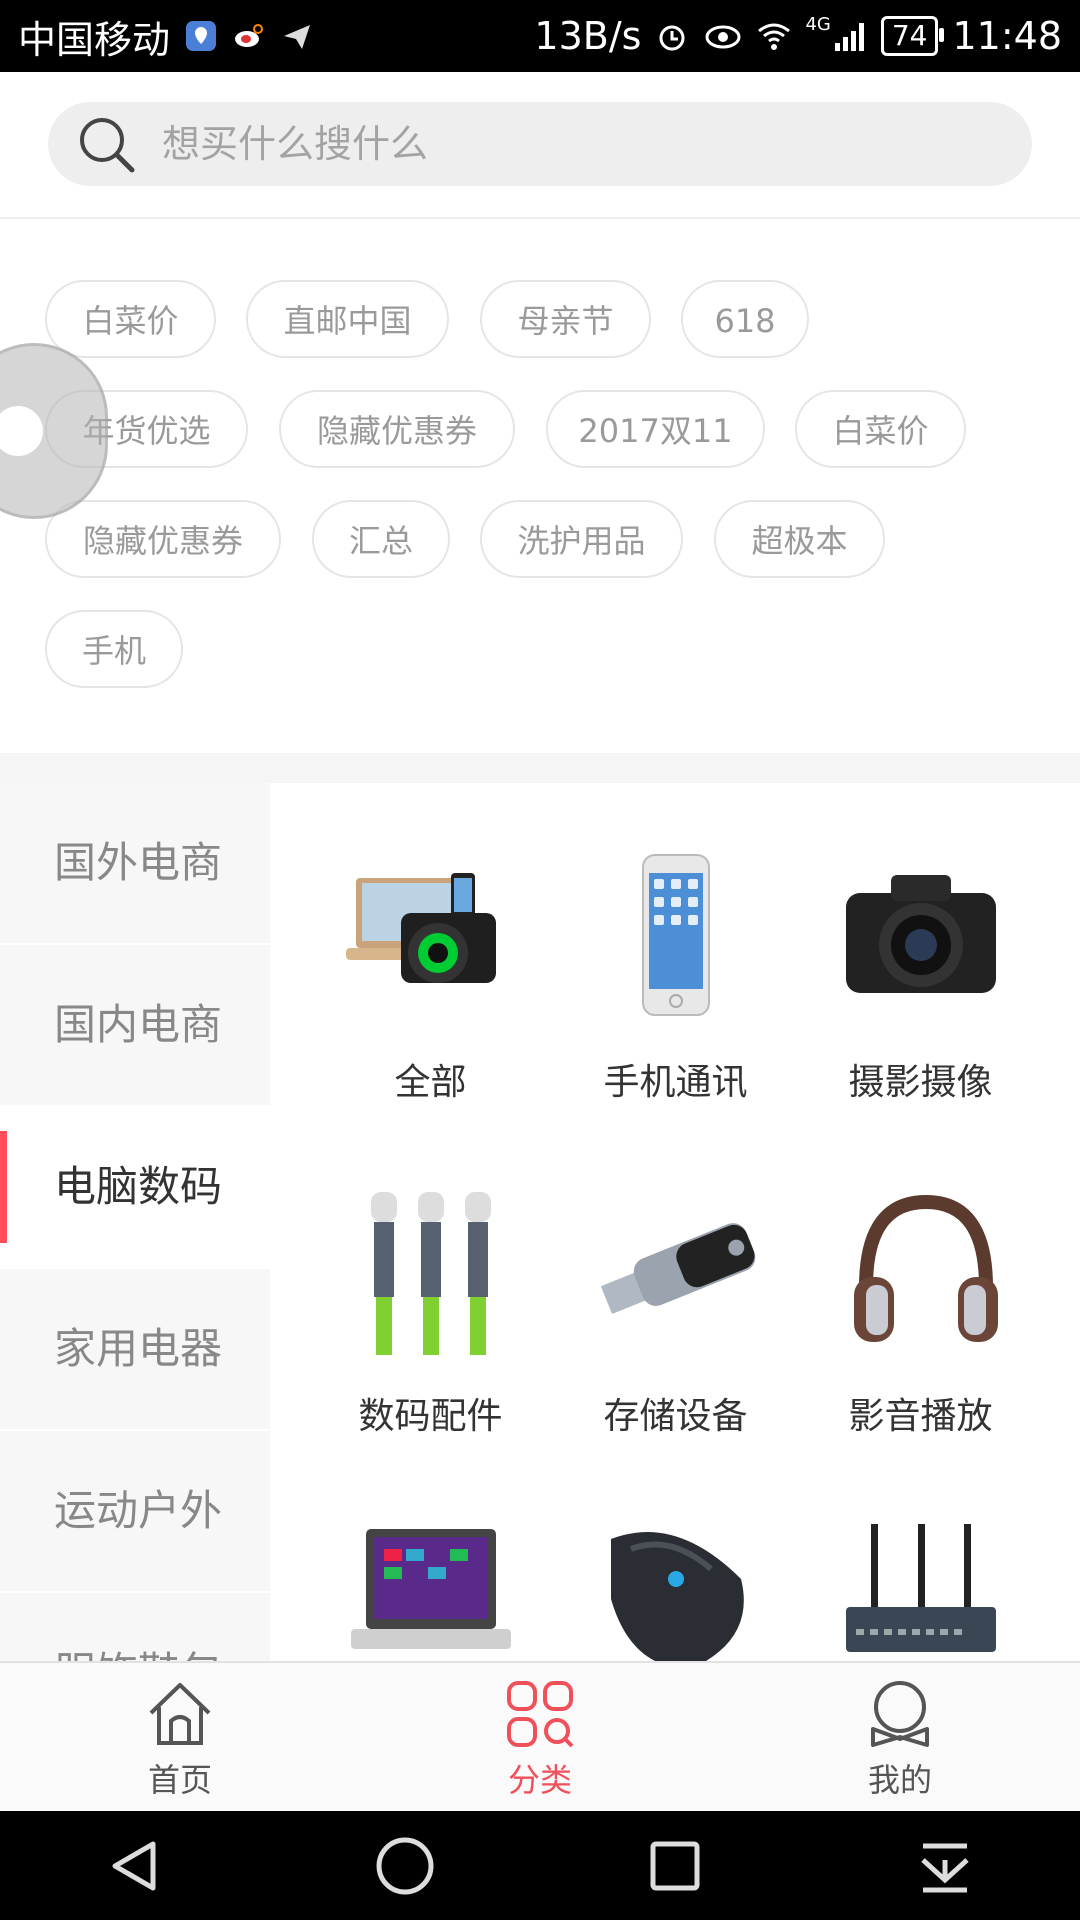 This screenshot has width=1080, height=1920. What do you see at coordinates (539, 1780) in the screenshot?
I see `nav-category-label: 分类` at bounding box center [539, 1780].